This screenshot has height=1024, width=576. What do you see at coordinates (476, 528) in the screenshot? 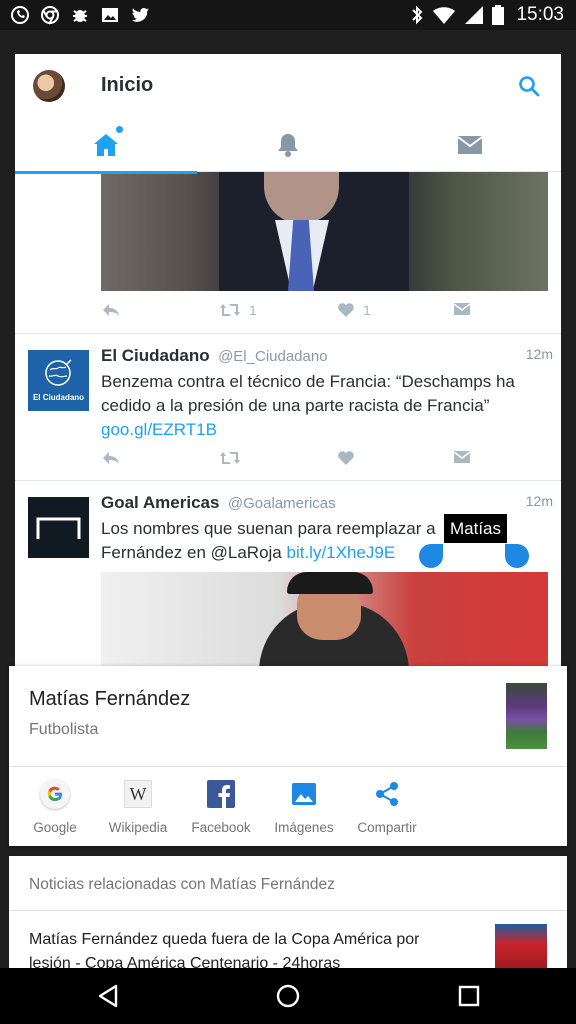
I see `selected-text-tooltip: Matías` at bounding box center [476, 528].